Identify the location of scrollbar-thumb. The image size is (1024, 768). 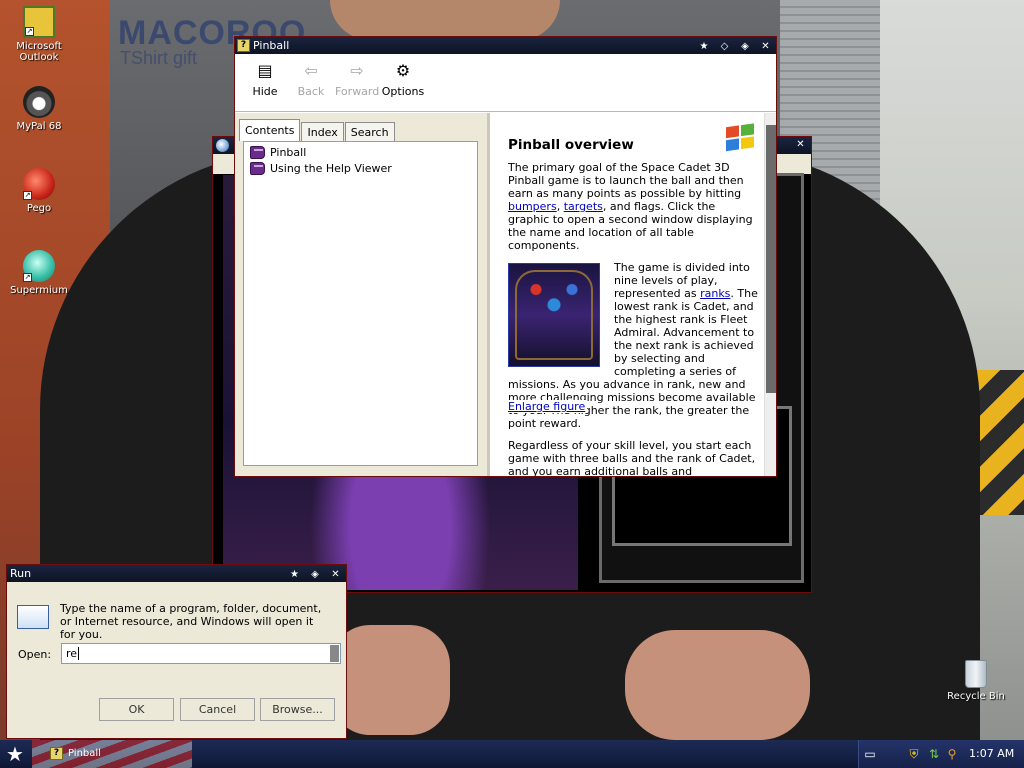
(771, 259).